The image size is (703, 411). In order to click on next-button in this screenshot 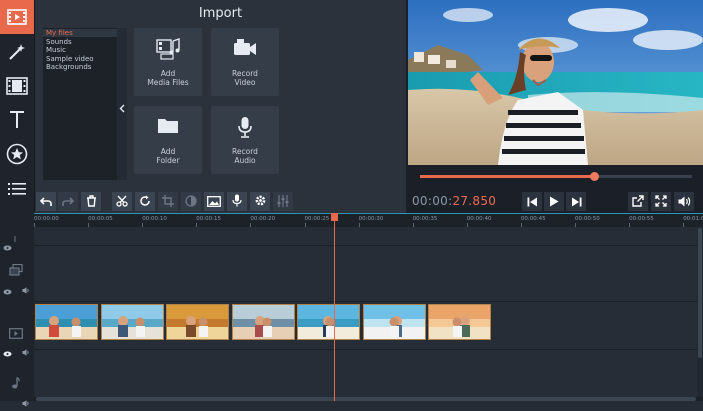, I will do `click(576, 201)`.